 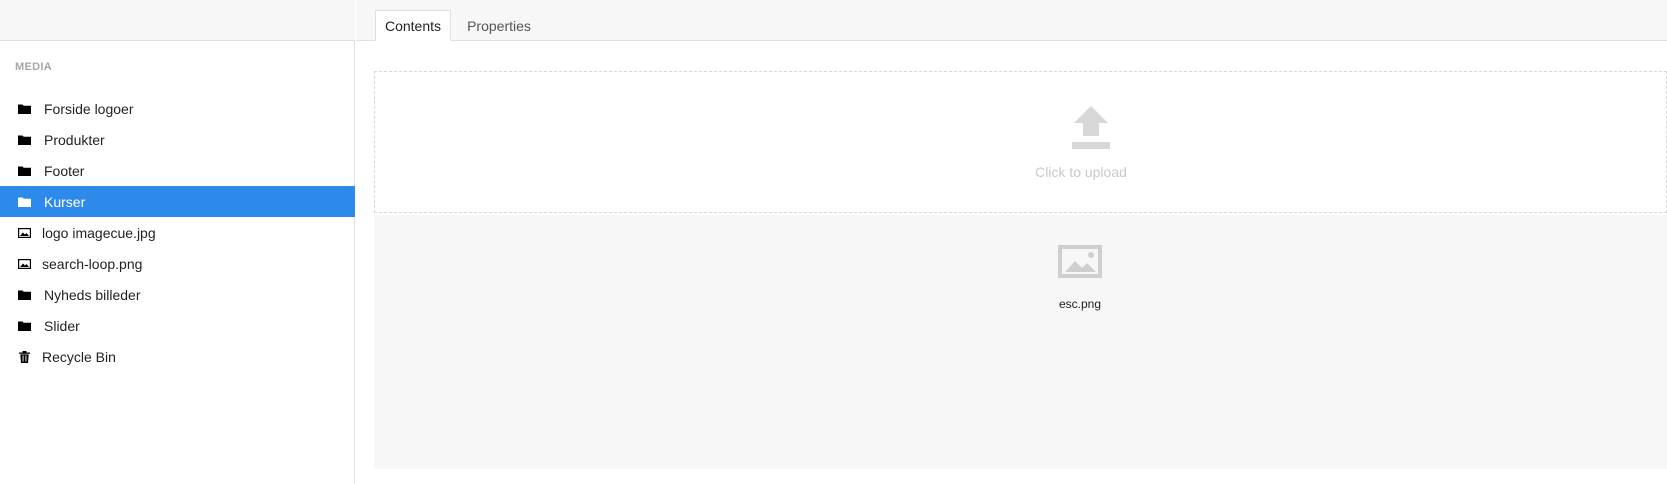 I want to click on tree-item-nyheds-billeder: Nyheds billeder, so click(x=177, y=294).